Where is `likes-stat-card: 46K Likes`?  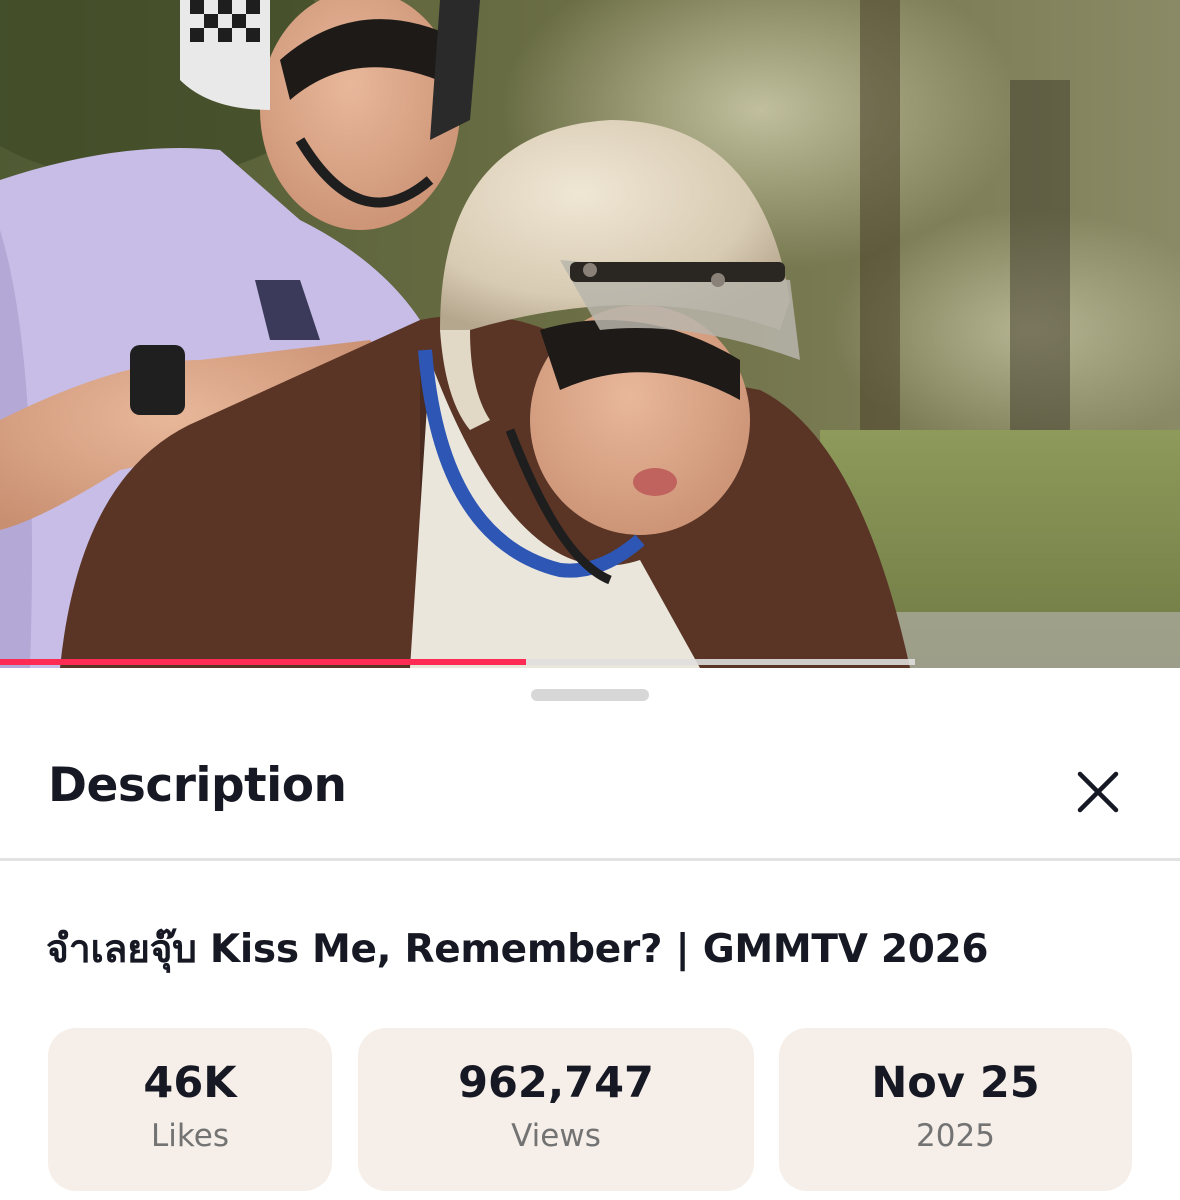
likes-stat-card: 46K Likes is located at coordinates (190, 1109).